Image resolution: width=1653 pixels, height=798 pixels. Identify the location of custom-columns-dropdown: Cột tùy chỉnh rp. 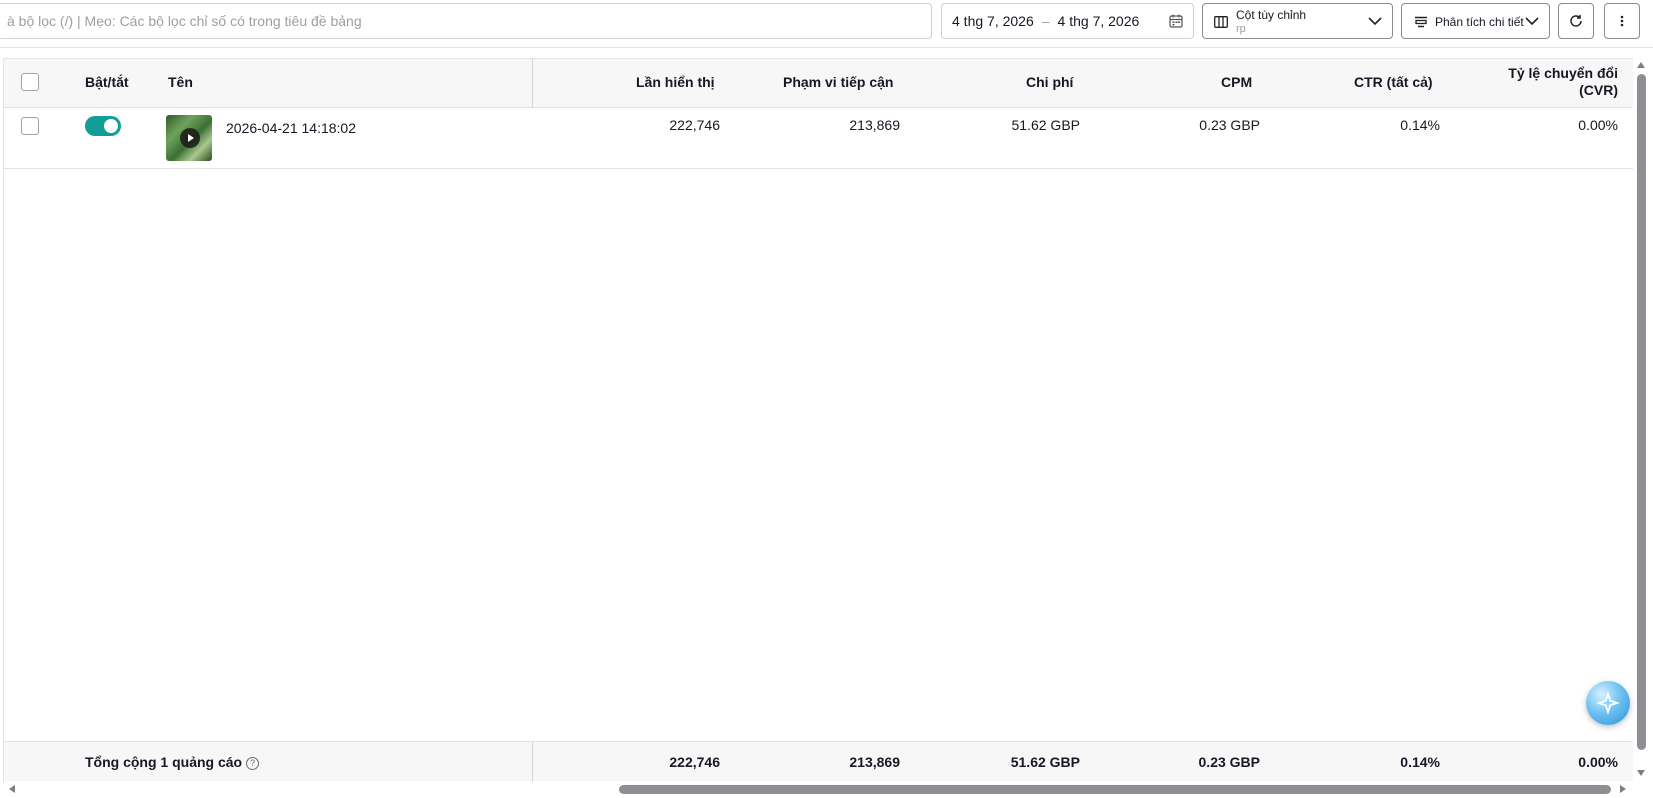
(1297, 21).